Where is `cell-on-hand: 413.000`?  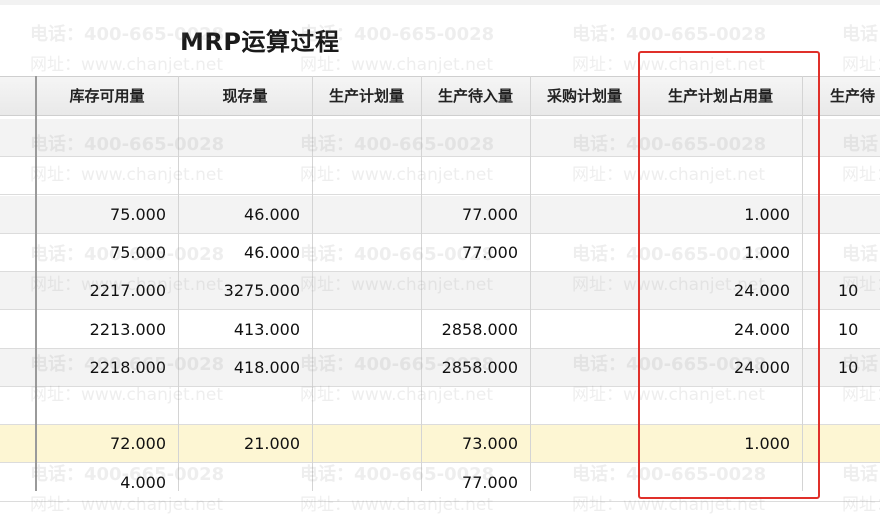
cell-on-hand: 413.000 is located at coordinates (245, 330).